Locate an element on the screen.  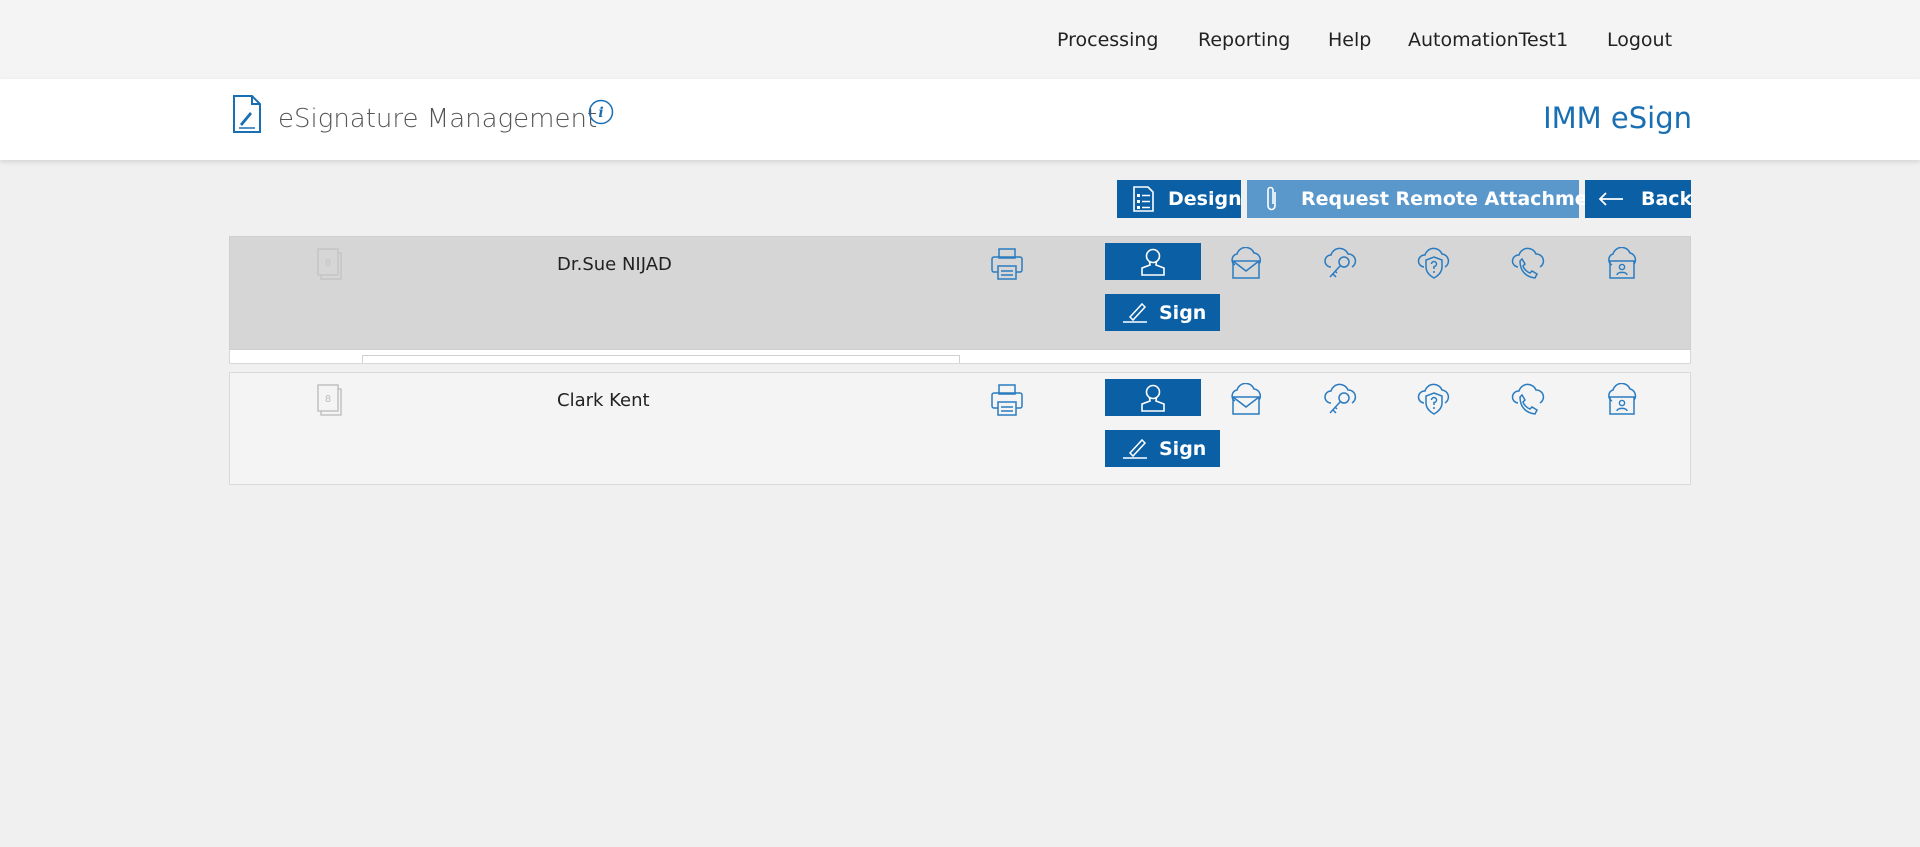
signer-name: Clark Kent is located at coordinates (603, 400).